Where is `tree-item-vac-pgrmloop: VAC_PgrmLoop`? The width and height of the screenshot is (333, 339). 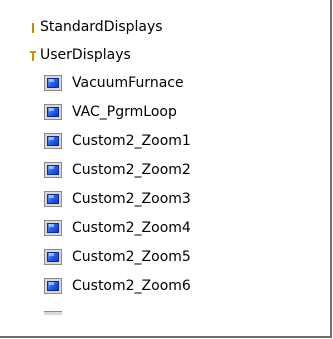 tree-item-vac-pgrmloop: VAC_PgrmLoop is located at coordinates (110, 112).